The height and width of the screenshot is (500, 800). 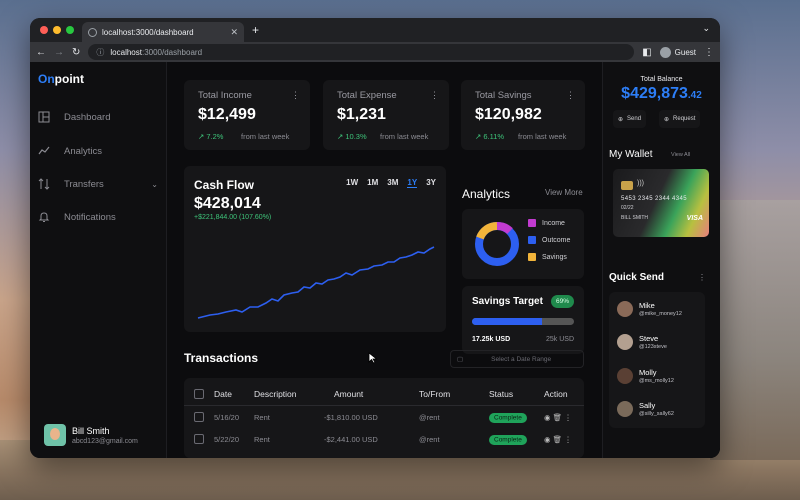 I want to click on contact-item: Mike @mike_money12, so click(x=649, y=309).